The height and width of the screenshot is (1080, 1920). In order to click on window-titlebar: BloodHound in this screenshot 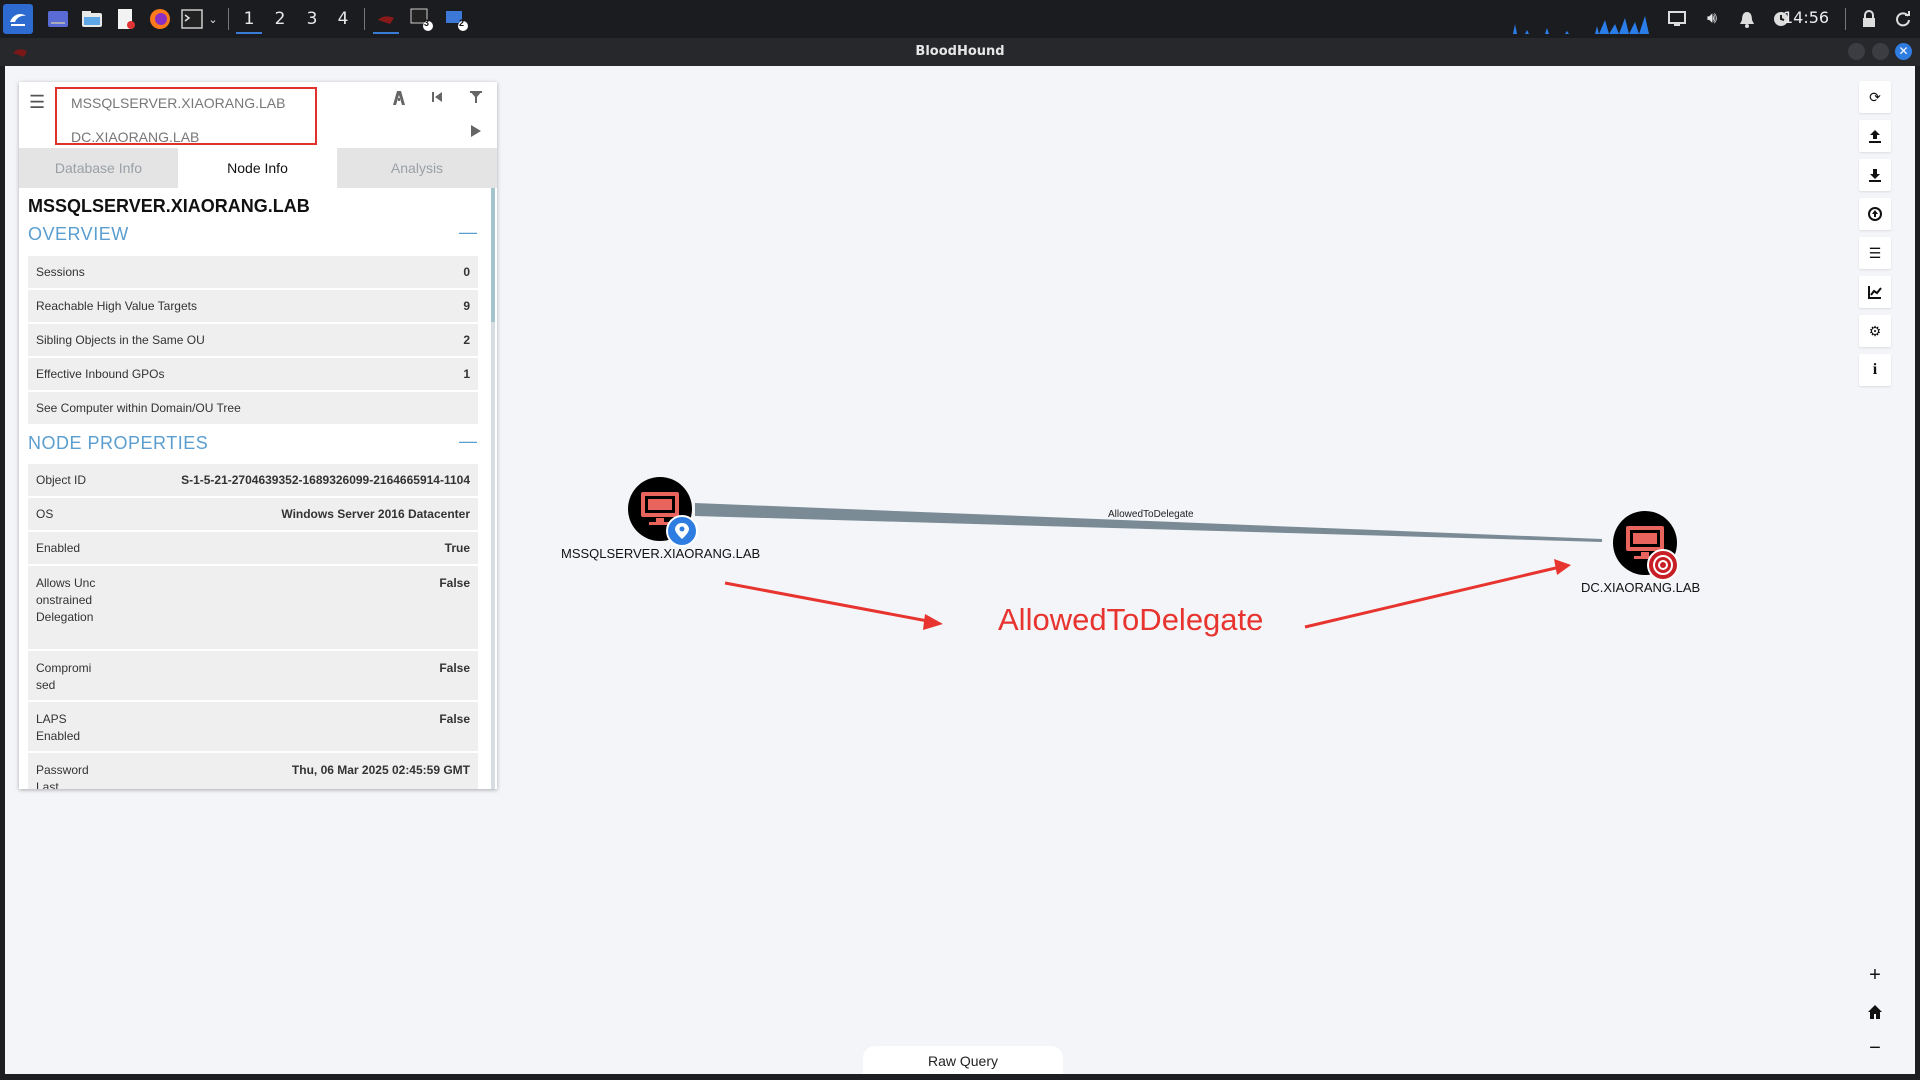, I will do `click(960, 52)`.